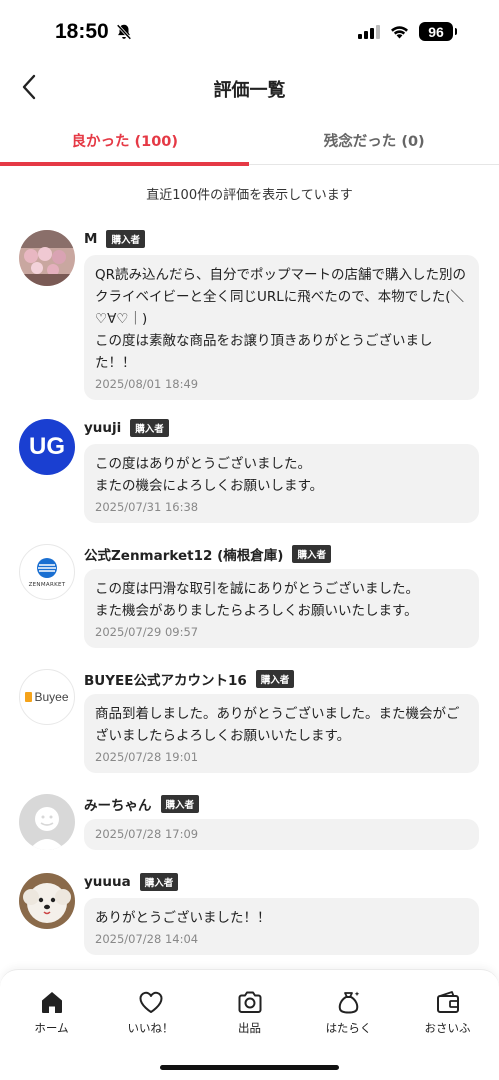 The width and height of the screenshot is (499, 1080). Describe the element at coordinates (249, 32) in the screenshot. I see `status-bar: 18:50 96` at that location.